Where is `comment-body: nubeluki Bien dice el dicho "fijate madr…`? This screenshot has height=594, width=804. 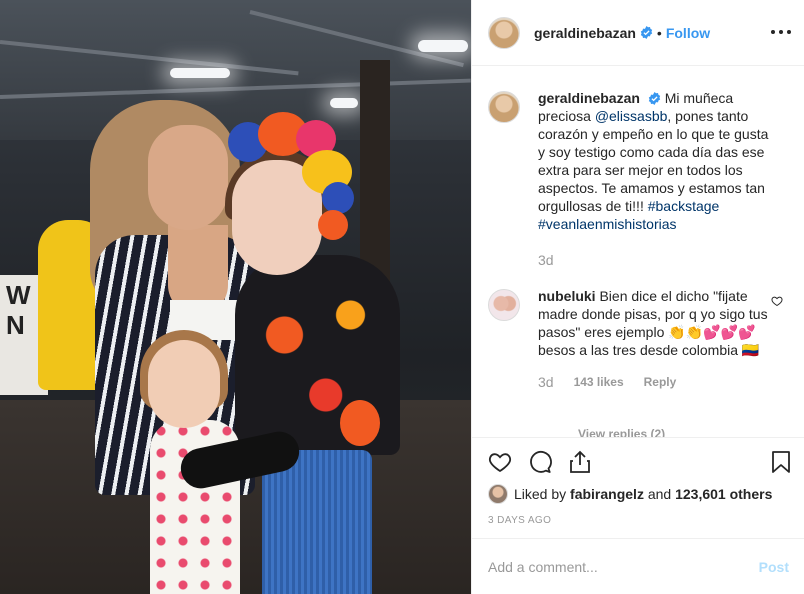
comment-body: nubeluki Bien dice el dicho "fijate madr… is located at coordinates (658, 339).